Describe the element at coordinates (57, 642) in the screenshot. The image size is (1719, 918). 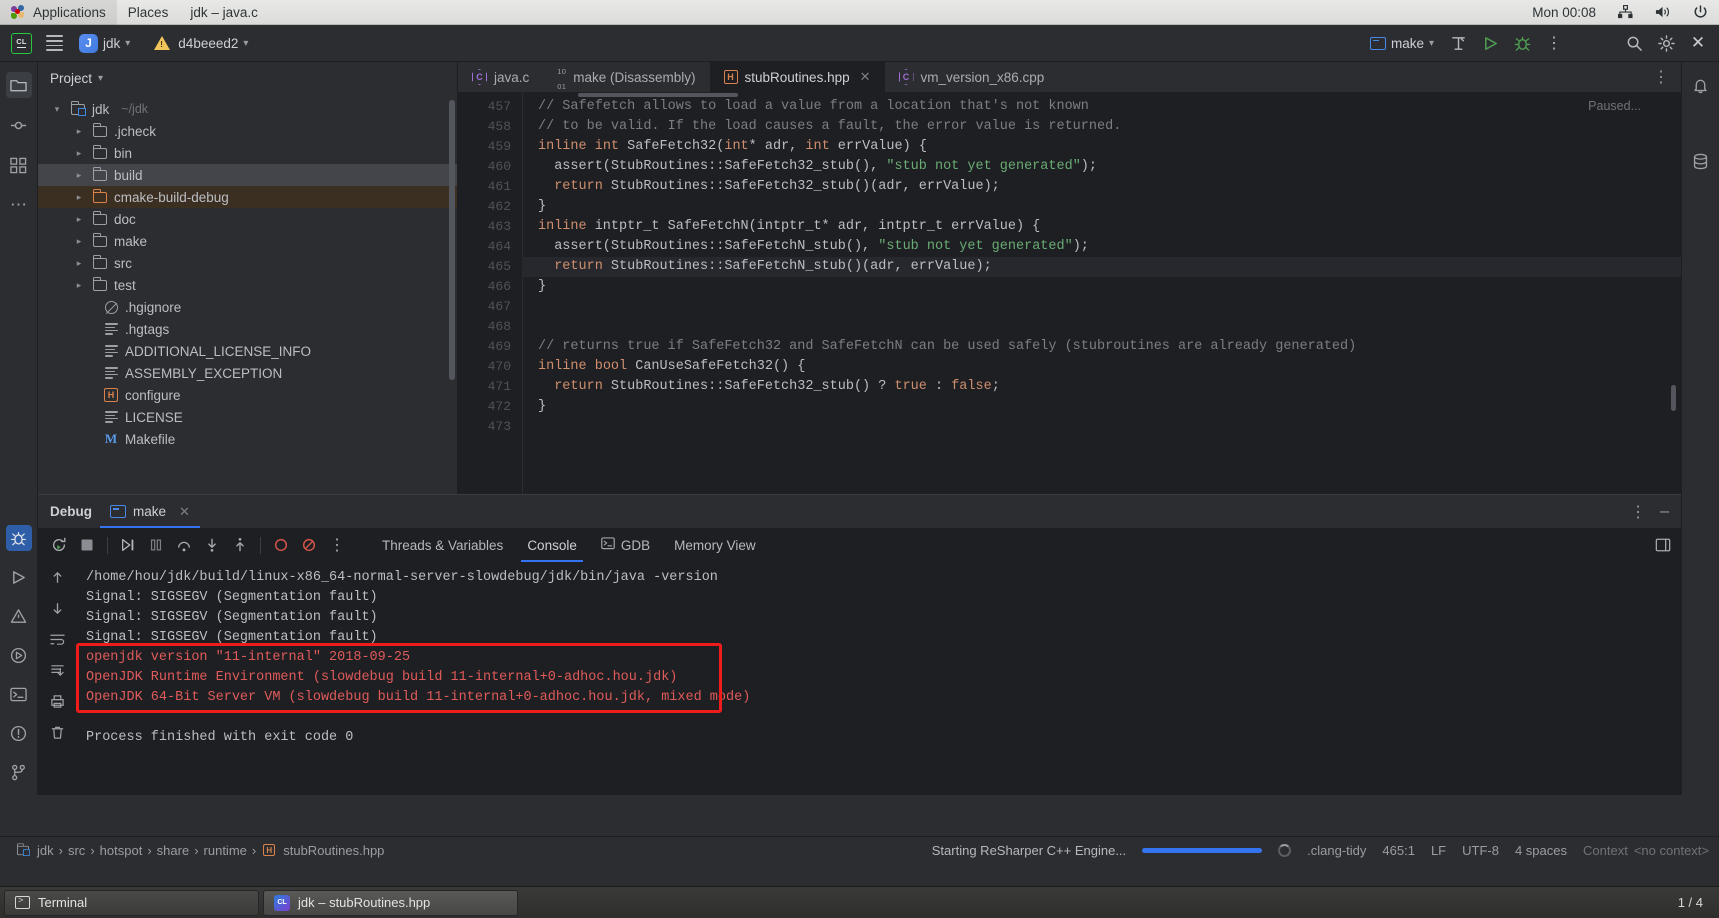
I see `soft-wrap-icon` at that location.